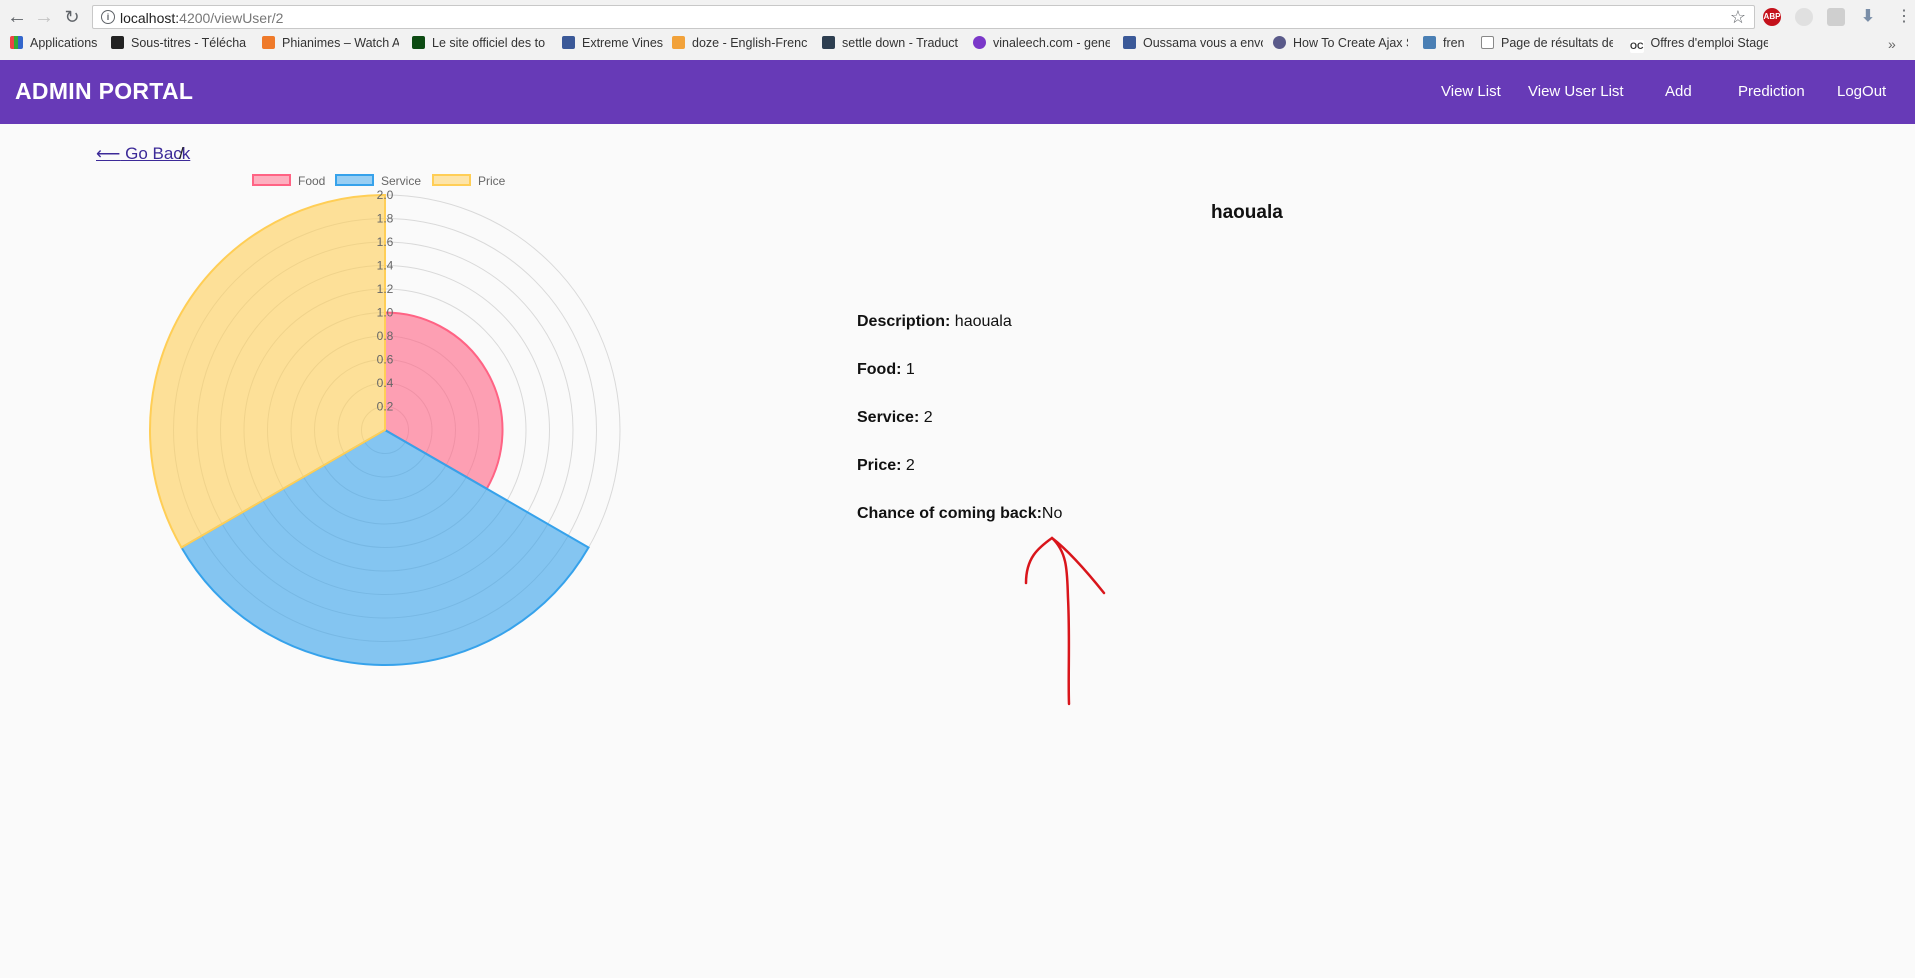  I want to click on tick-label: 1.4, so click(385, 266).